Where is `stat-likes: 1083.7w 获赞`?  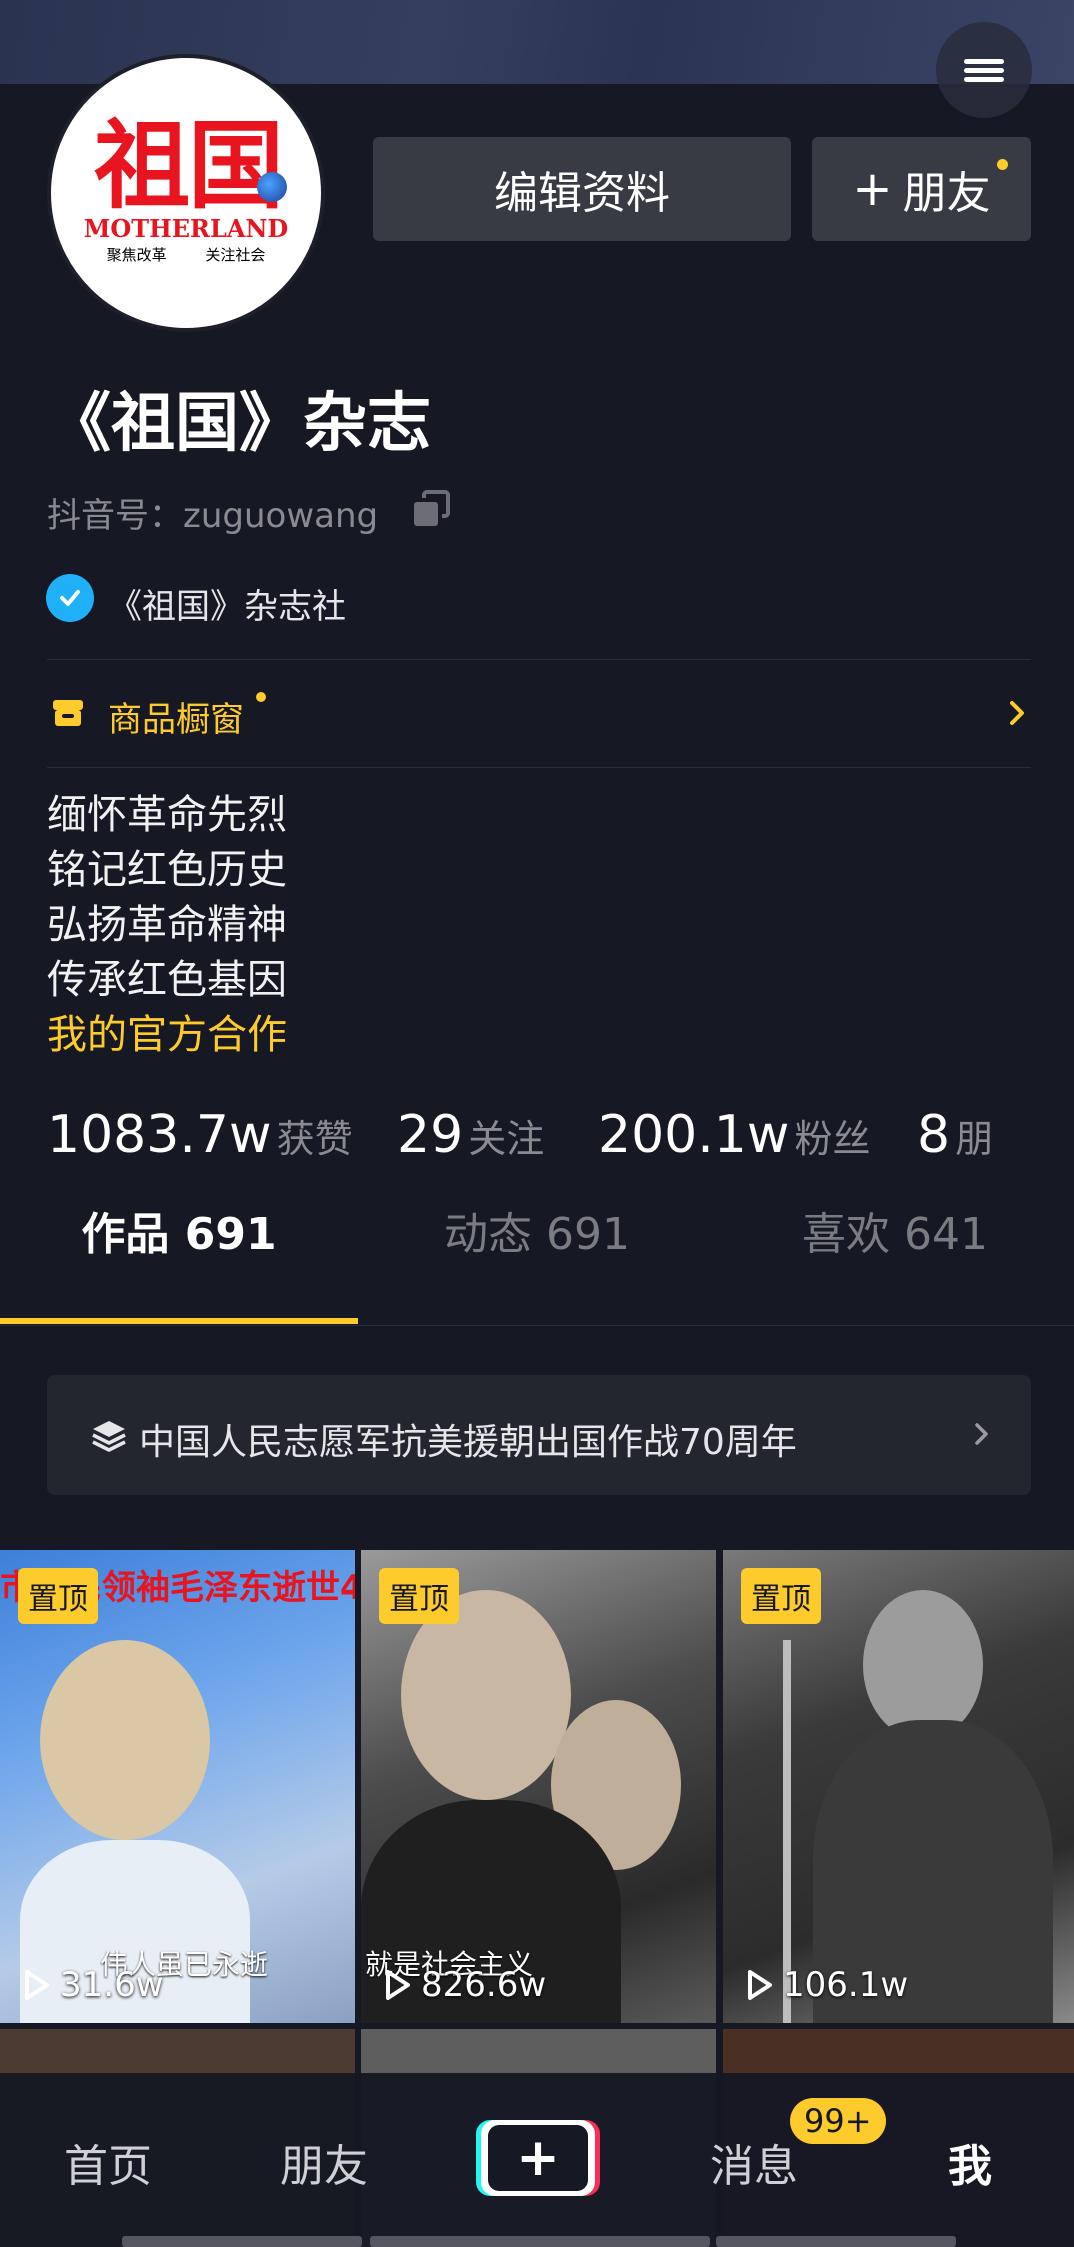
stat-likes: 1083.7w 获赞 is located at coordinates (200, 1135).